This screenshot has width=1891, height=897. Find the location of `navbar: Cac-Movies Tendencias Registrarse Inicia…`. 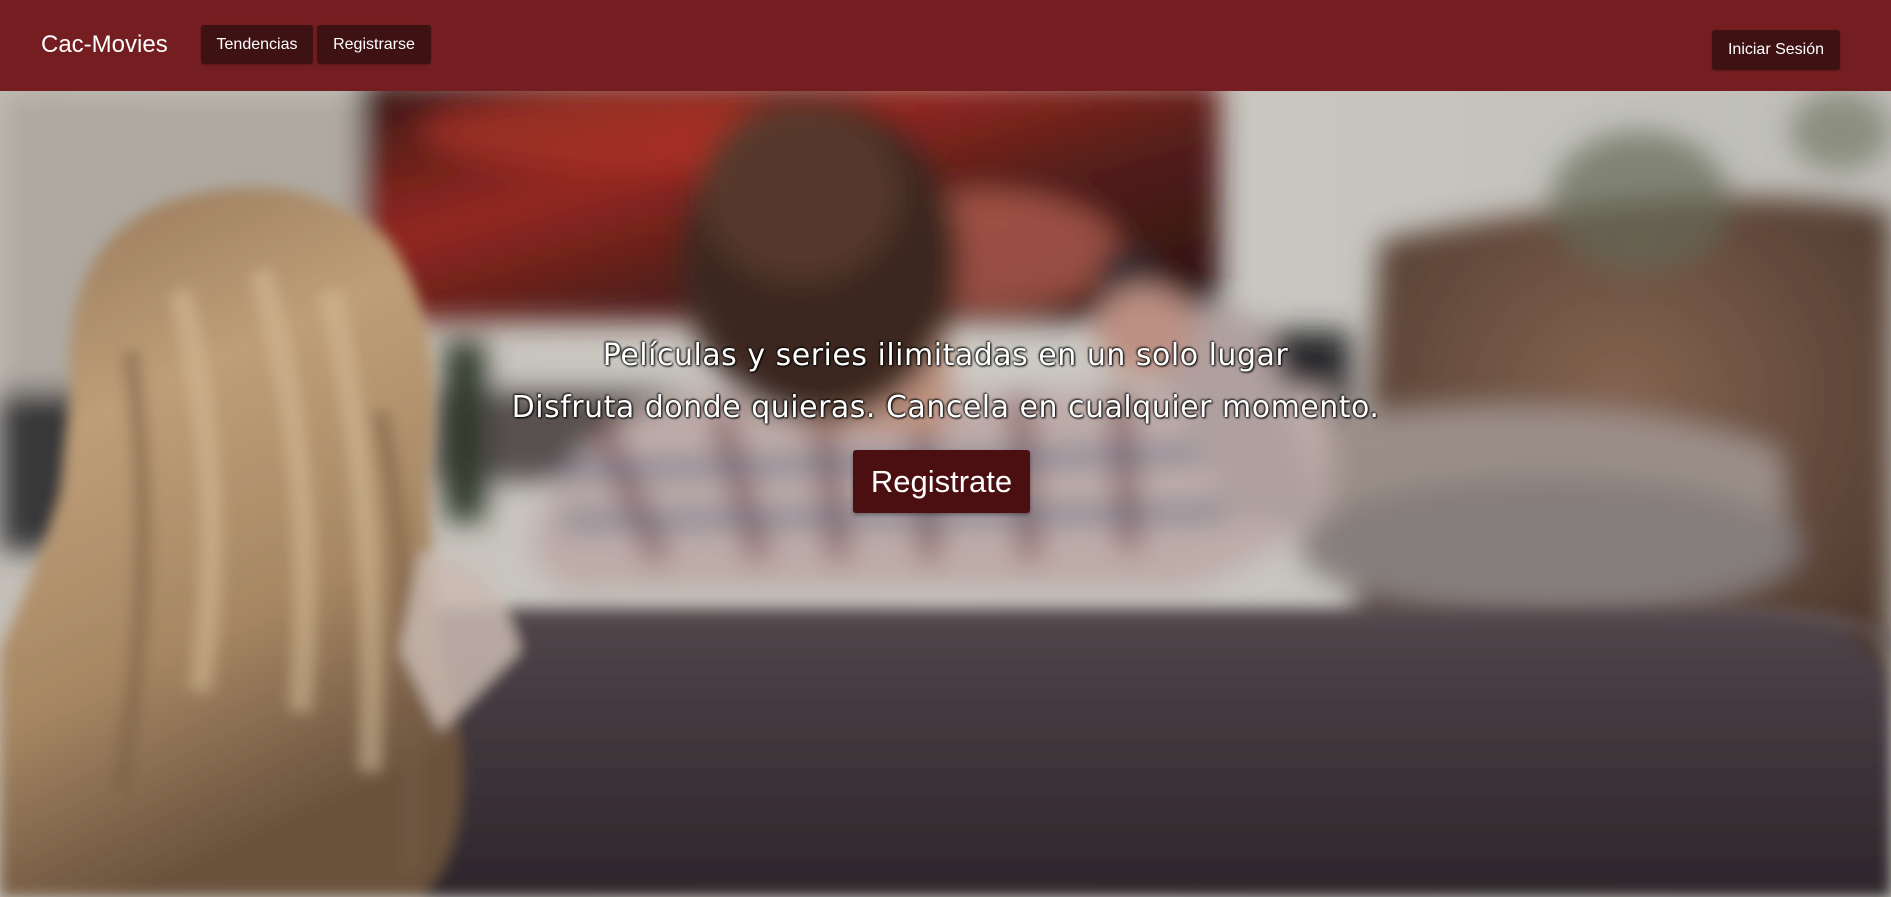

navbar: Cac-Movies Tendencias Registrarse Inicia… is located at coordinates (945, 45).